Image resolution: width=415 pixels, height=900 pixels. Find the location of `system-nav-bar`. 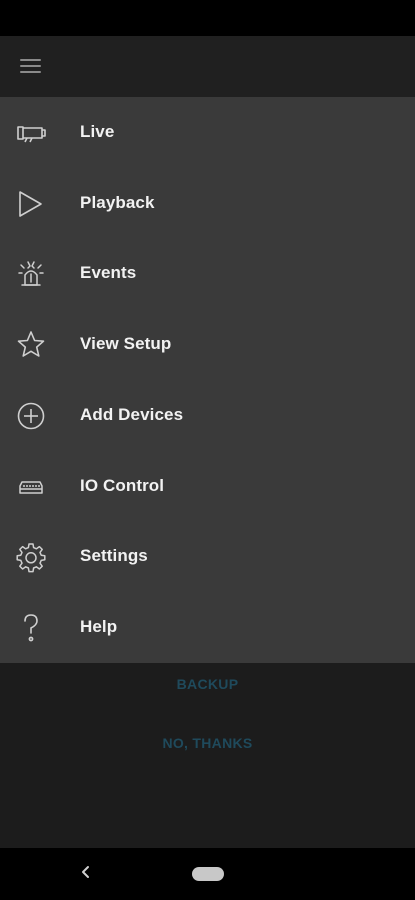

system-nav-bar is located at coordinates (207, 874).